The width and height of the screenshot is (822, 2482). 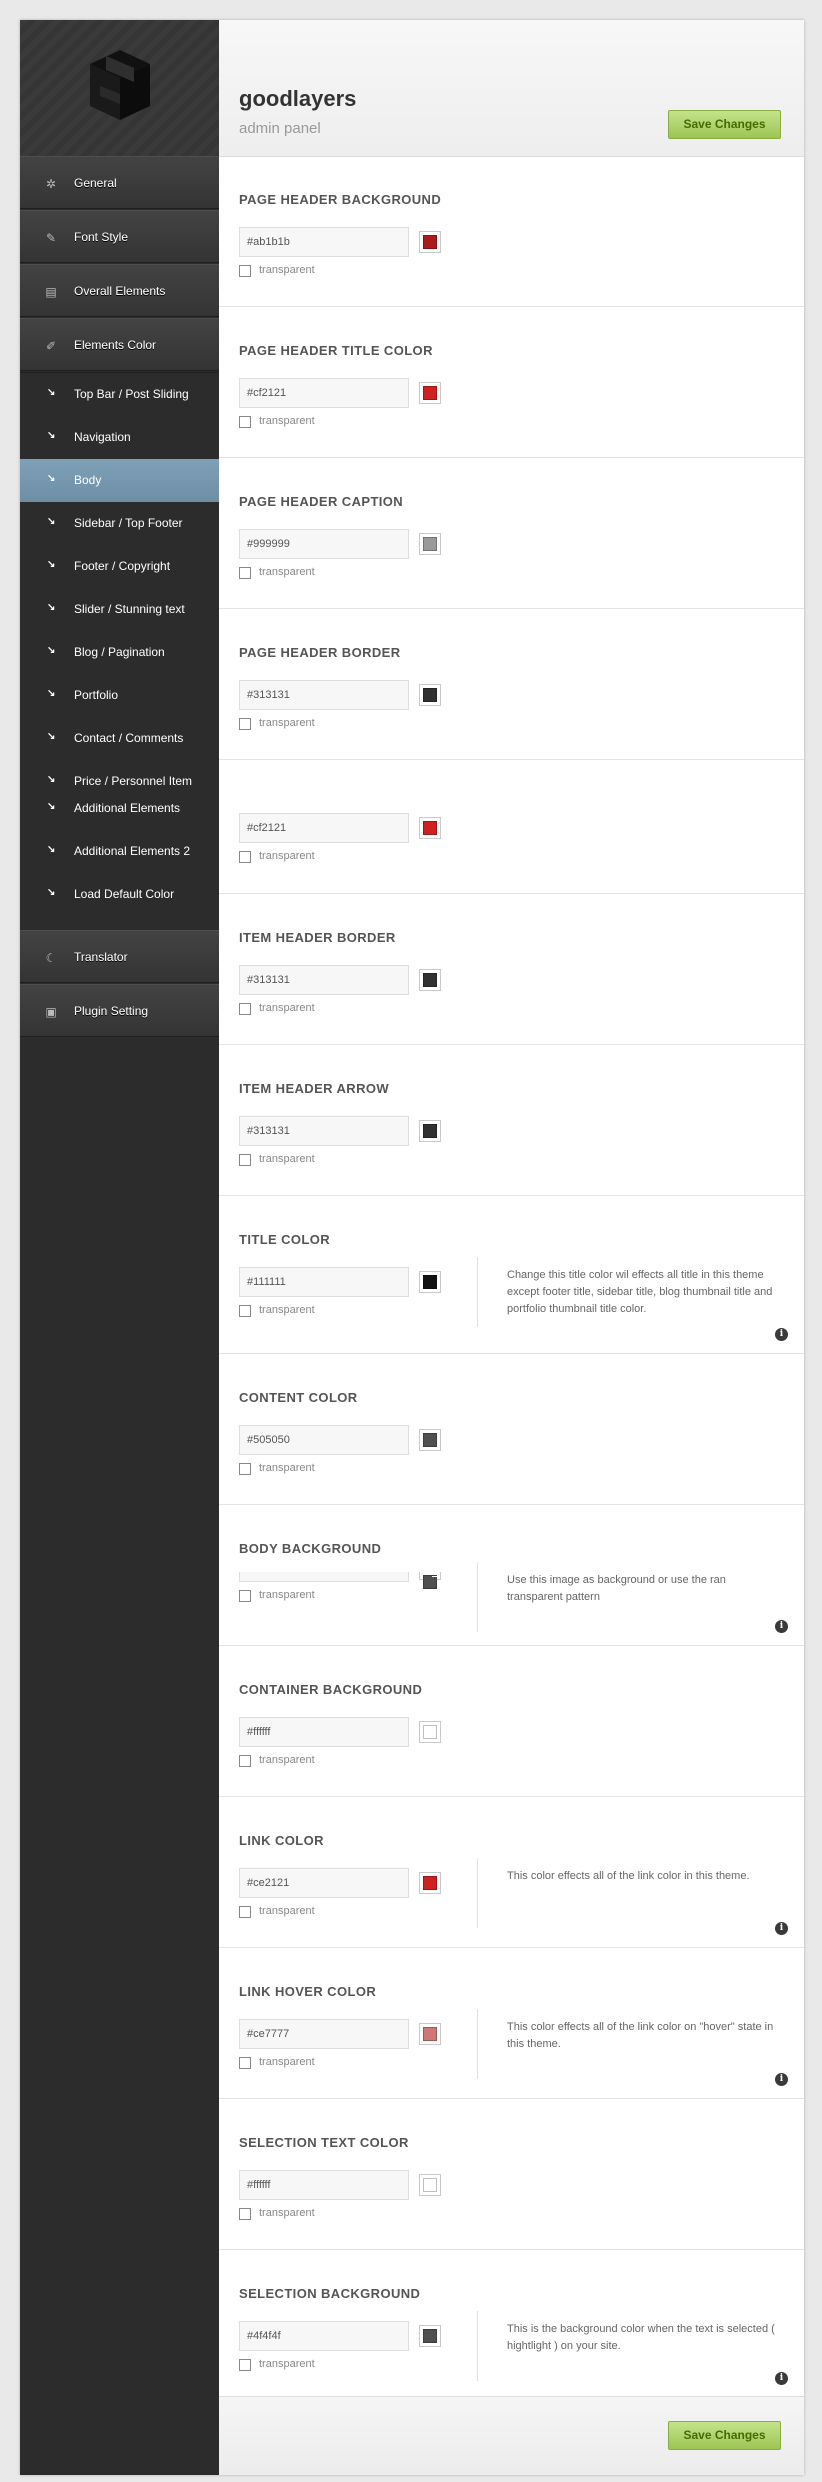 What do you see at coordinates (511, 232) in the screenshot?
I see `setting-page-header-background: PAGE HEADER BACKGROUND #ab1b1b transparent` at bounding box center [511, 232].